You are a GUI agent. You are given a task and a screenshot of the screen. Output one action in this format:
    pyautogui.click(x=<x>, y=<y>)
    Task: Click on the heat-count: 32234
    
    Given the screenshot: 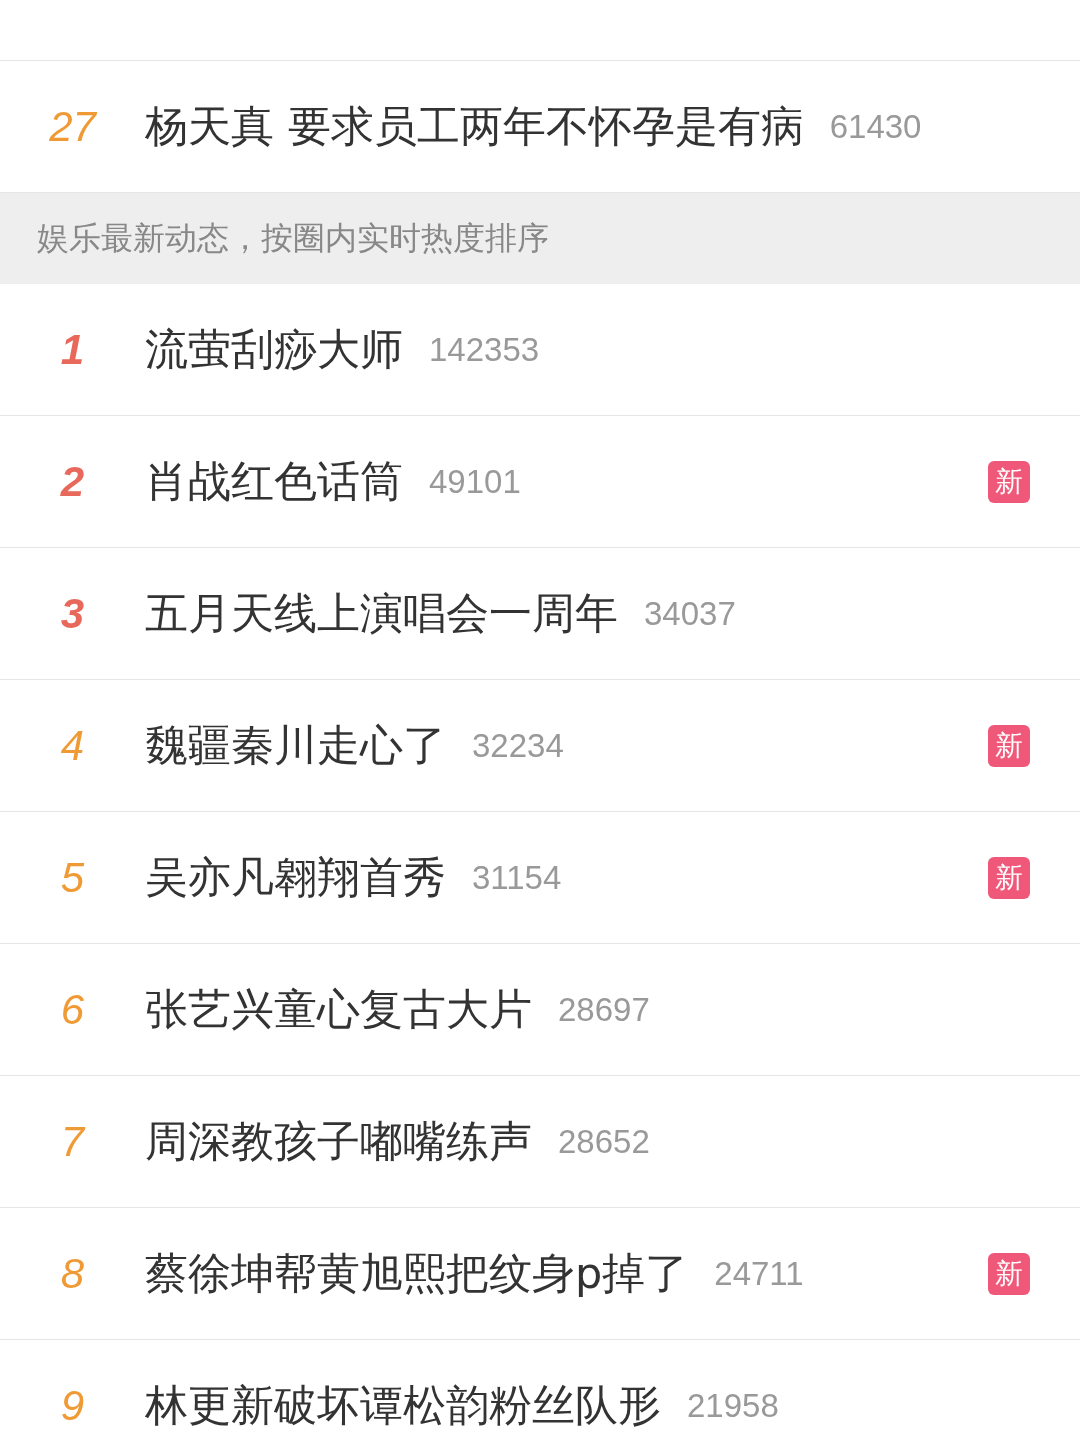 What is the action you would take?
    pyautogui.click(x=518, y=745)
    